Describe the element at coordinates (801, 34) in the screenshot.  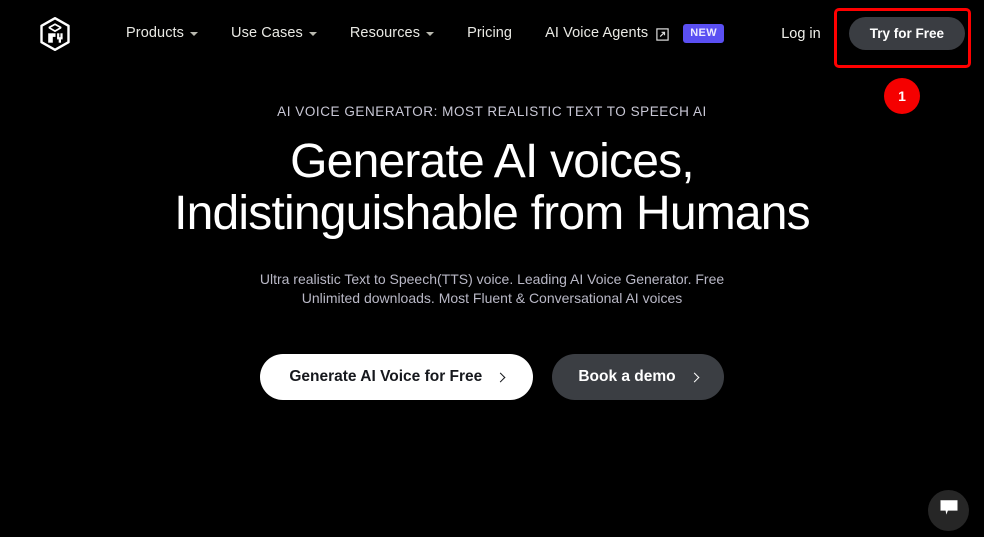
I see `login-link: Log in` at that location.